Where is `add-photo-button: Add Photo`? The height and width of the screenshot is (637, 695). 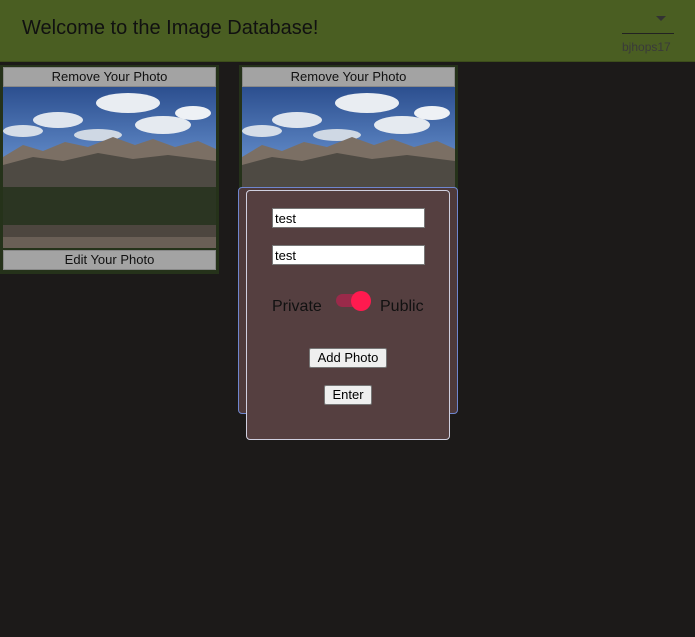
add-photo-button: Add Photo is located at coordinates (348, 358).